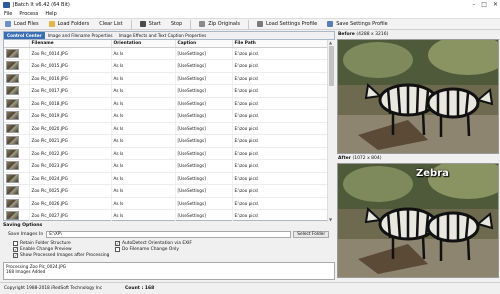 The width and height of the screenshot is (500, 294). I want to click on load-settings-profile-button: Load Settings Profile, so click(288, 24).